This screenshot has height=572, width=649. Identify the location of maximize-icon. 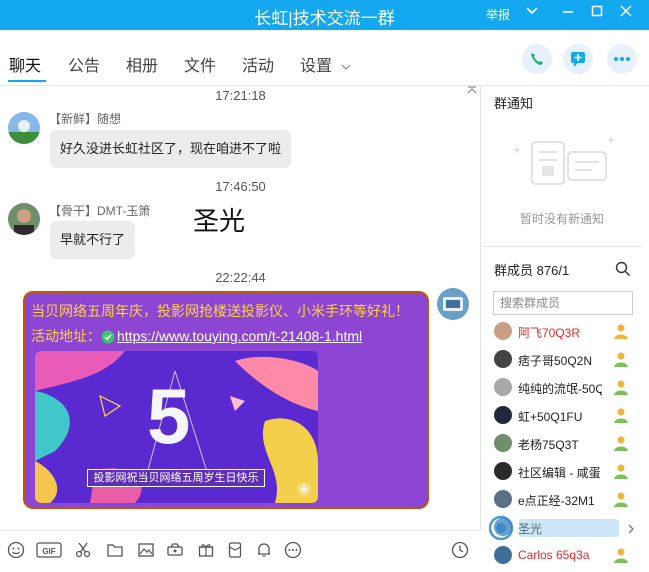
(597, 13).